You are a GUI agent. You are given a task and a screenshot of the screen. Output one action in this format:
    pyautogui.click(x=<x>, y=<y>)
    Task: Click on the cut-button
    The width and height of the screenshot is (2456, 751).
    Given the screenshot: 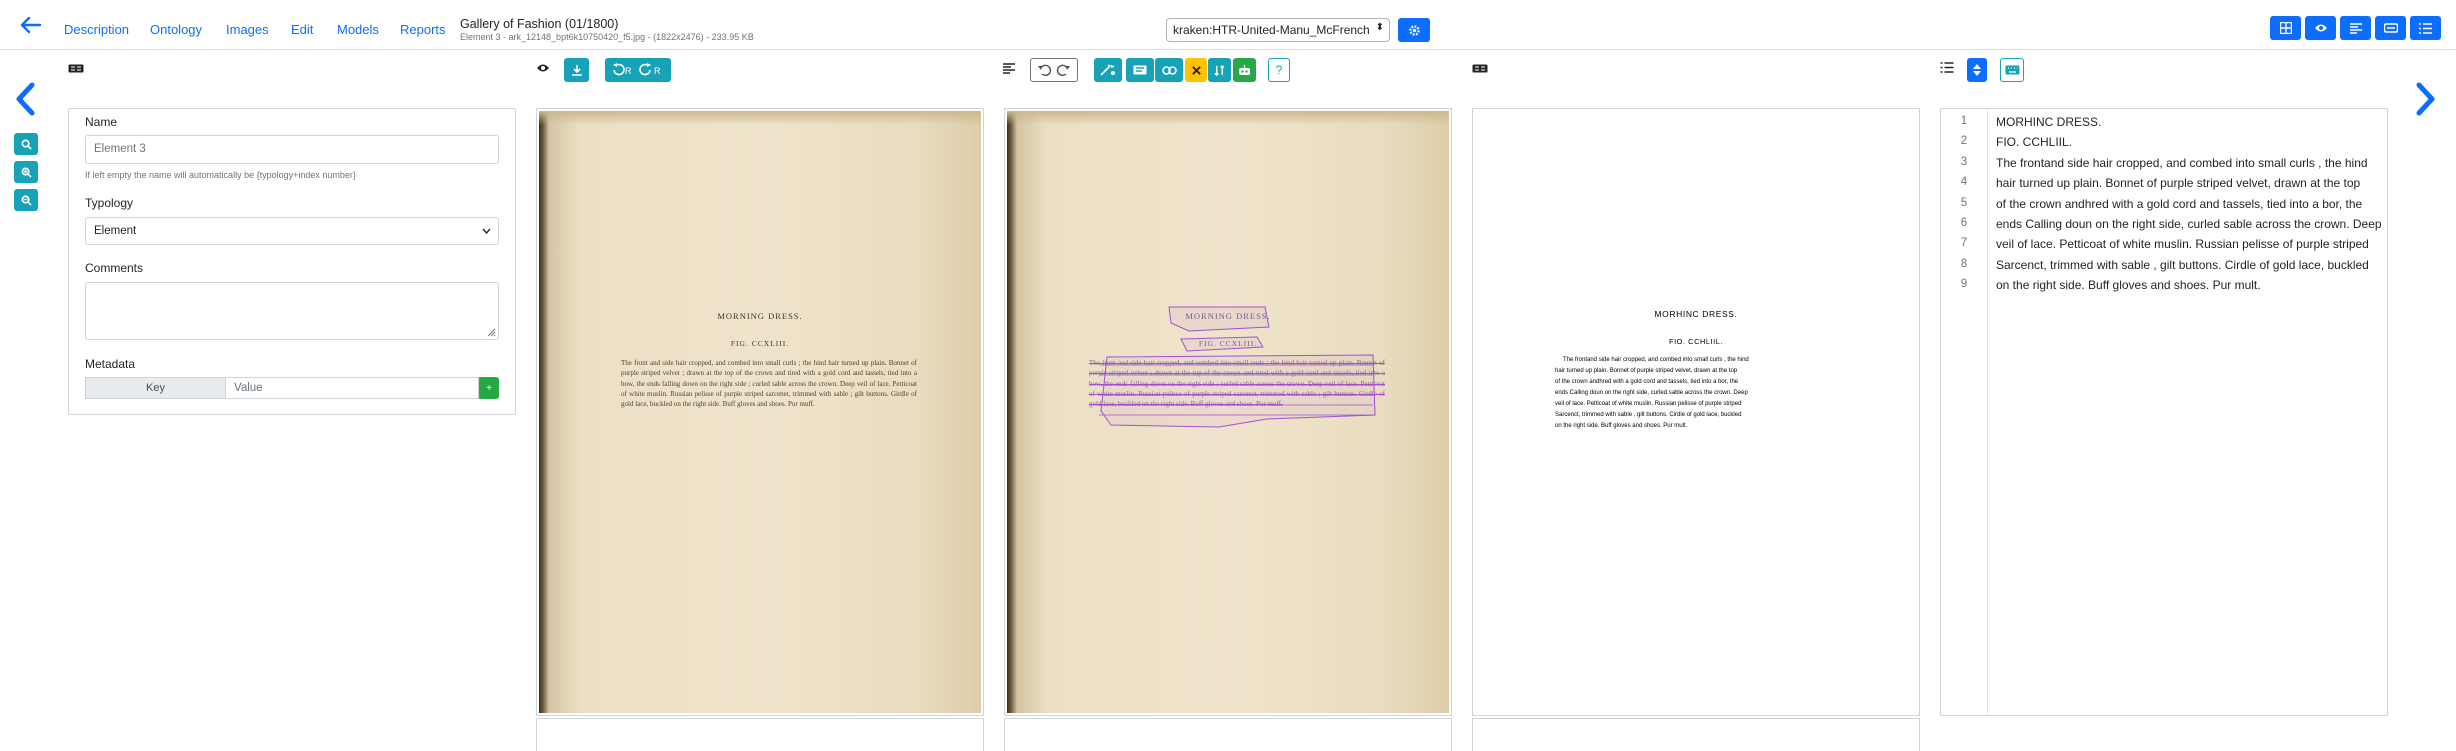 What is the action you would take?
    pyautogui.click(x=1196, y=70)
    